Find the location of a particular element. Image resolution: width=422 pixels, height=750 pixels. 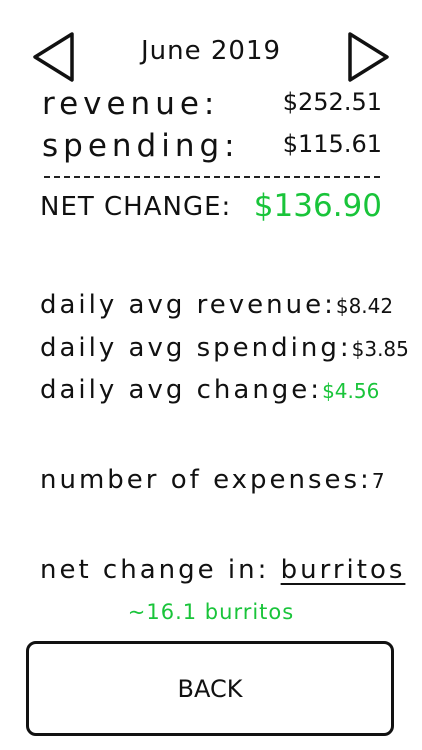

unit-selector-link: burritos is located at coordinates (343, 570).